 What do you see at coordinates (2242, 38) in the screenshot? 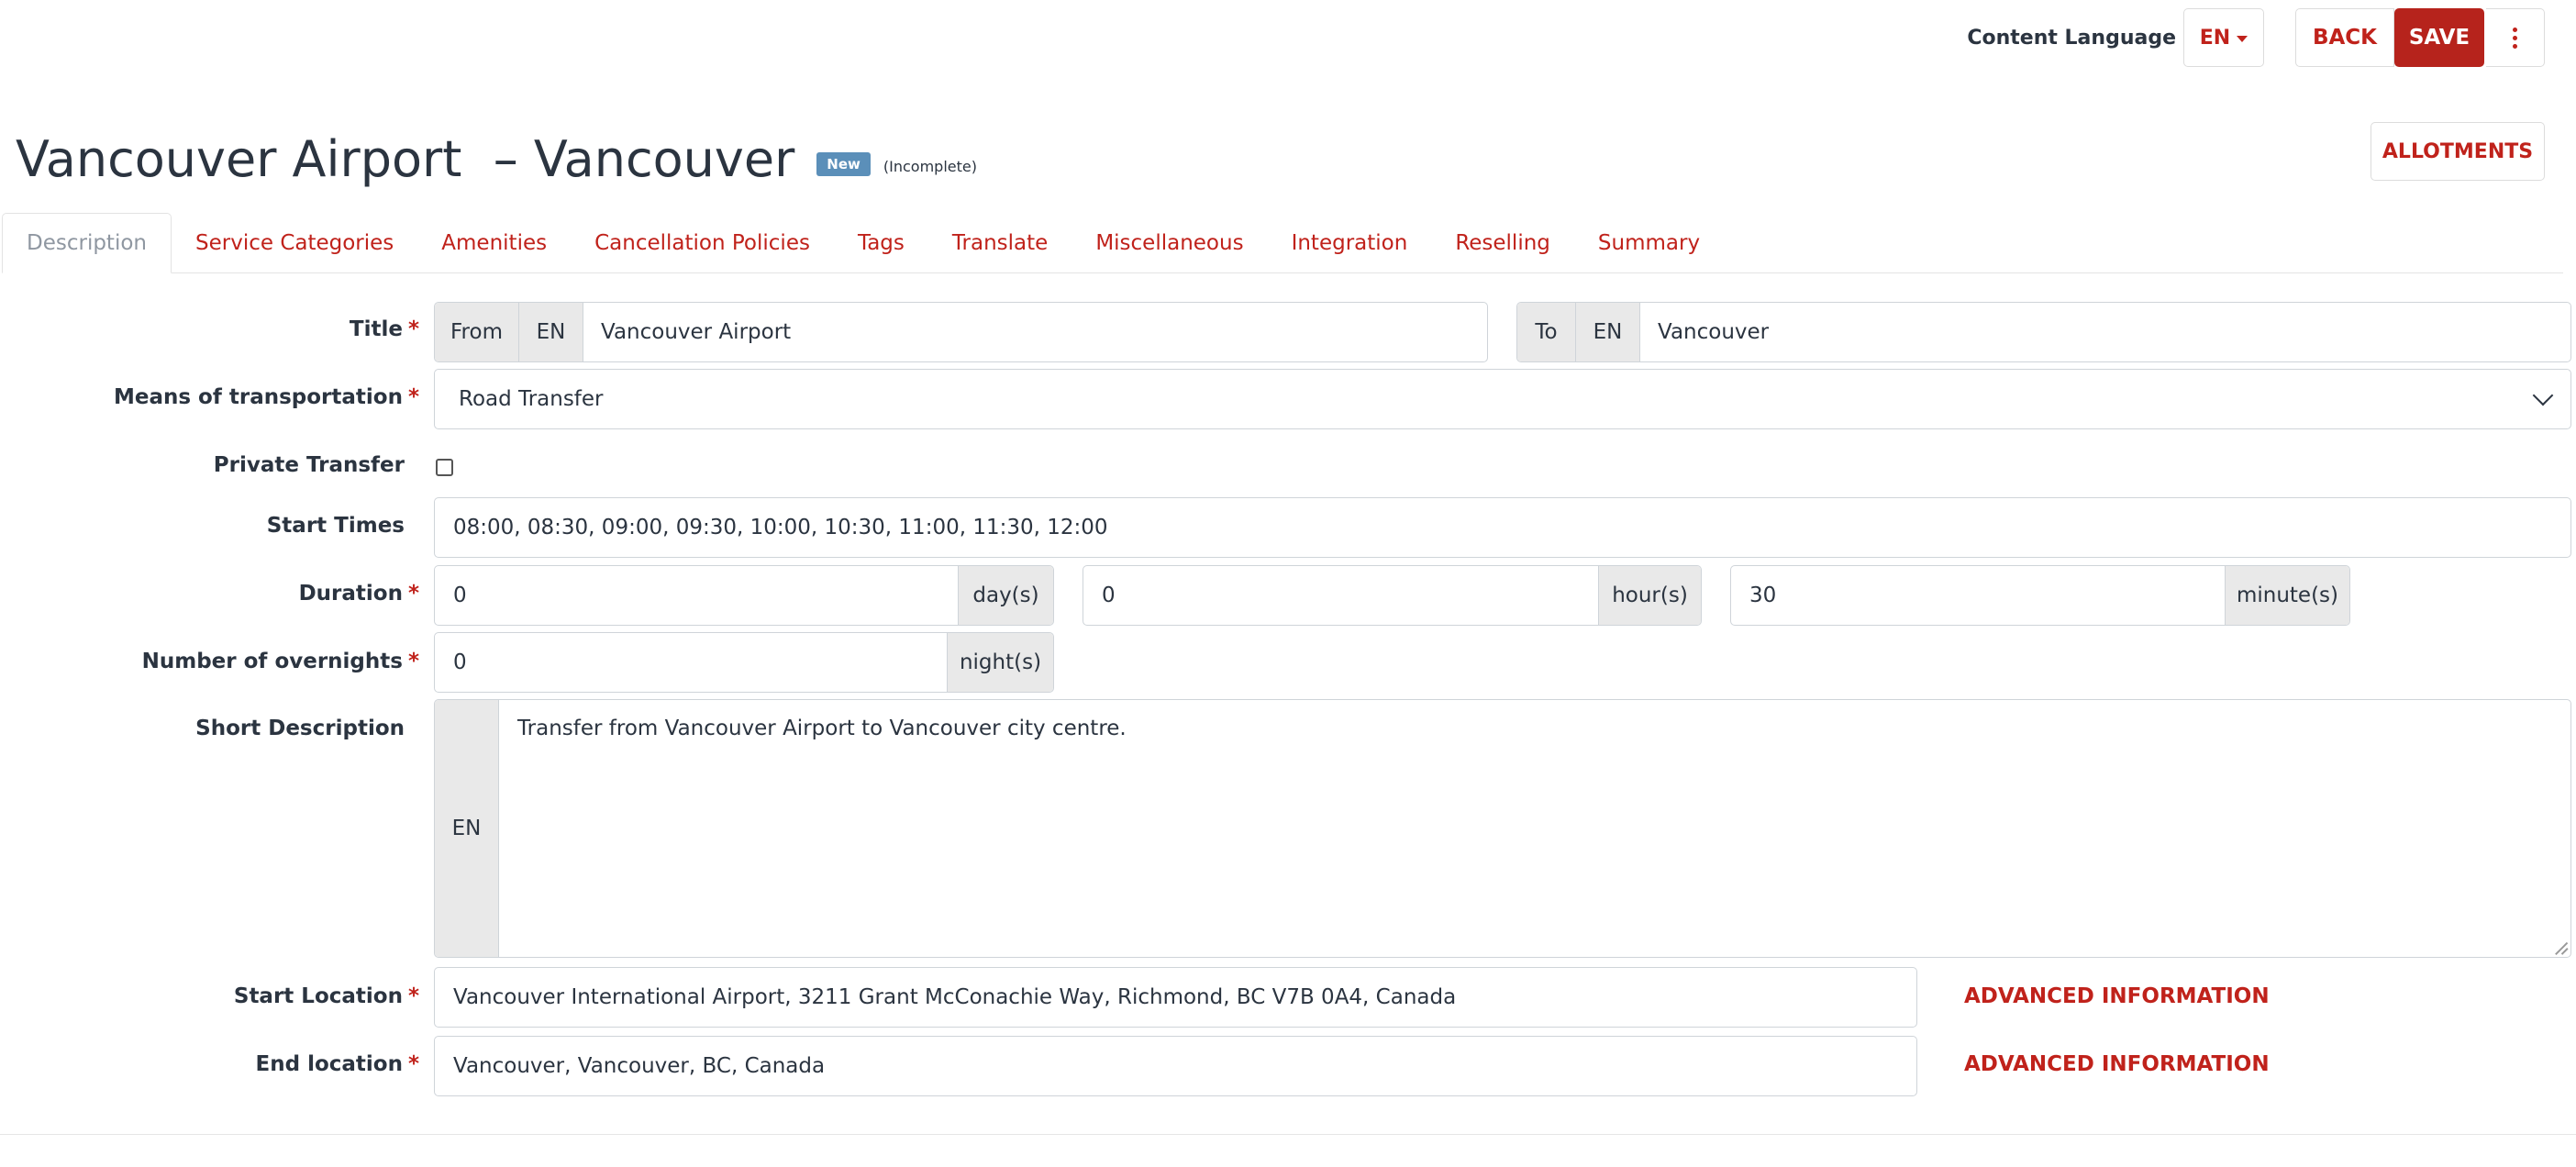
I see `caret-down-icon` at bounding box center [2242, 38].